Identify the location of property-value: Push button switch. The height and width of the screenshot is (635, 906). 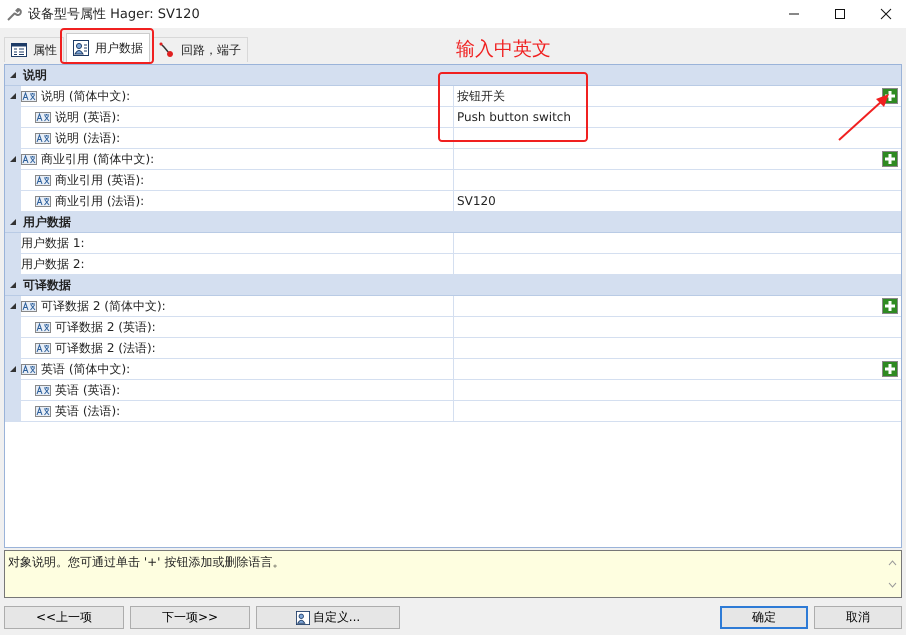
(514, 117).